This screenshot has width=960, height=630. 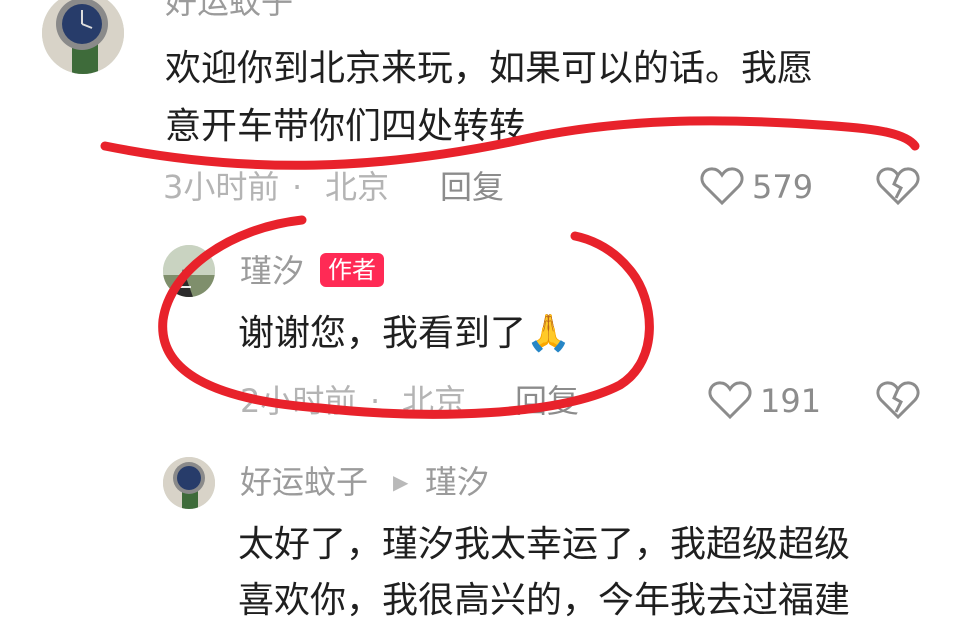 What do you see at coordinates (345, 126) in the screenshot?
I see `comment-text-line: 意开车带你们四处转转` at bounding box center [345, 126].